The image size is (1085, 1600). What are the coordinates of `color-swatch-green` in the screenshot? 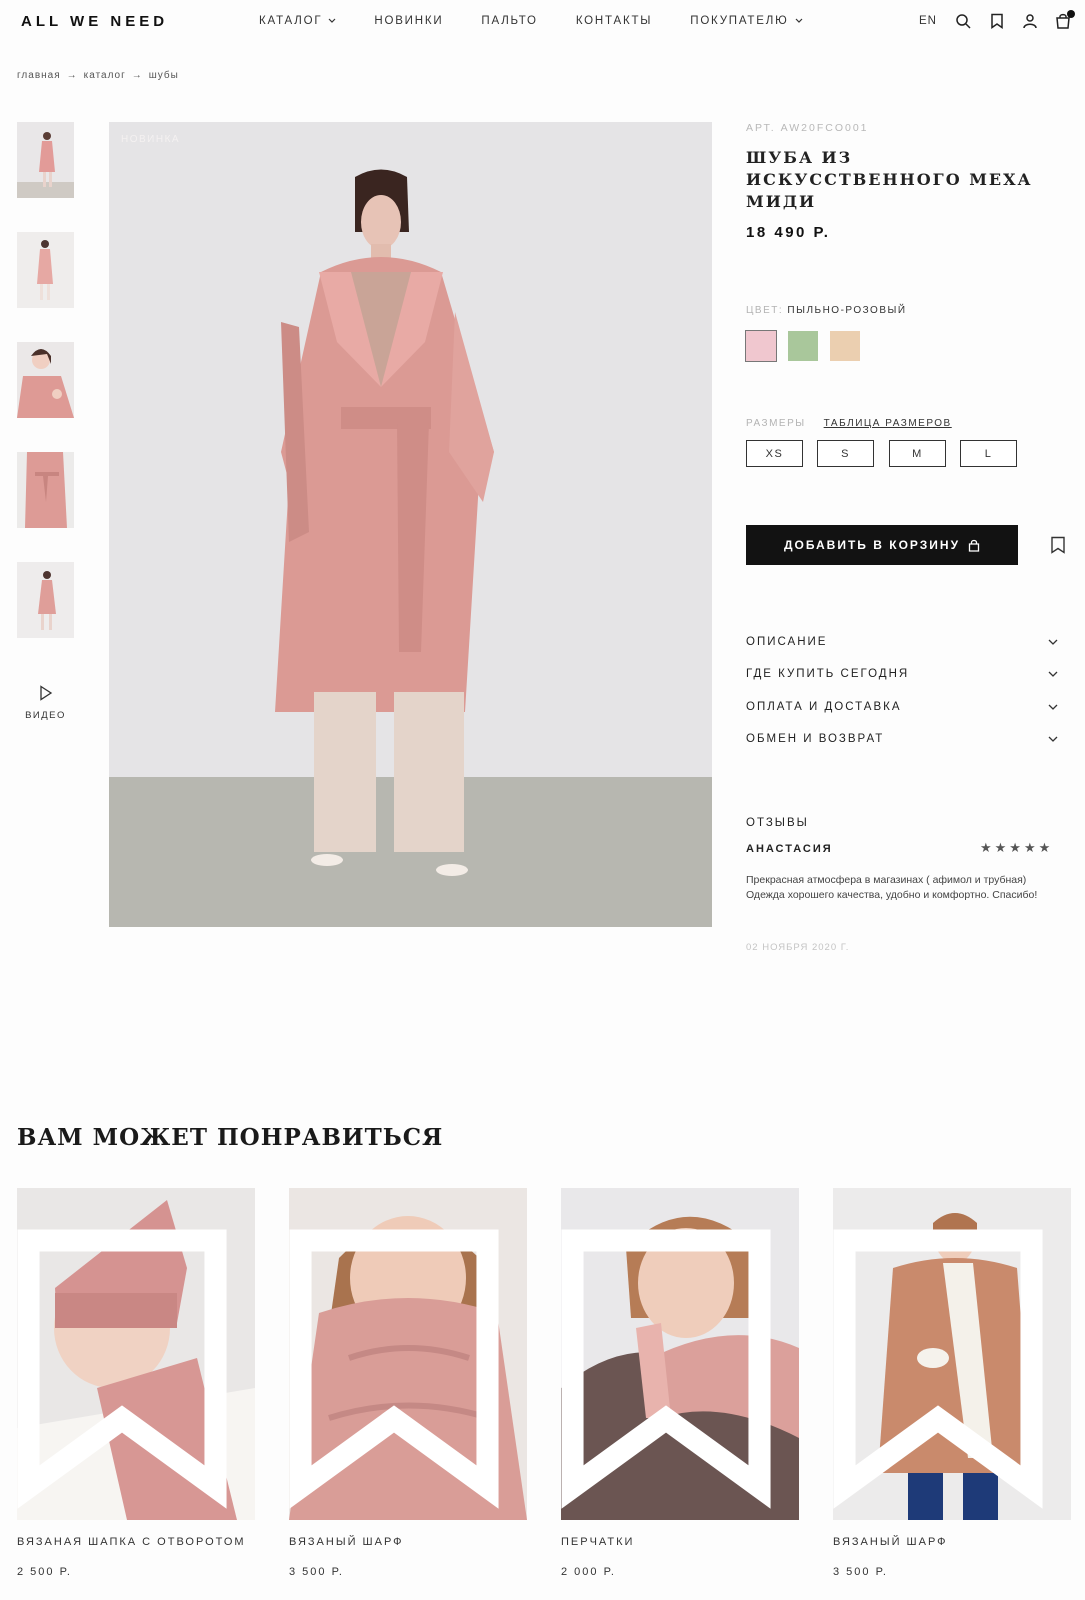 It's located at (803, 346).